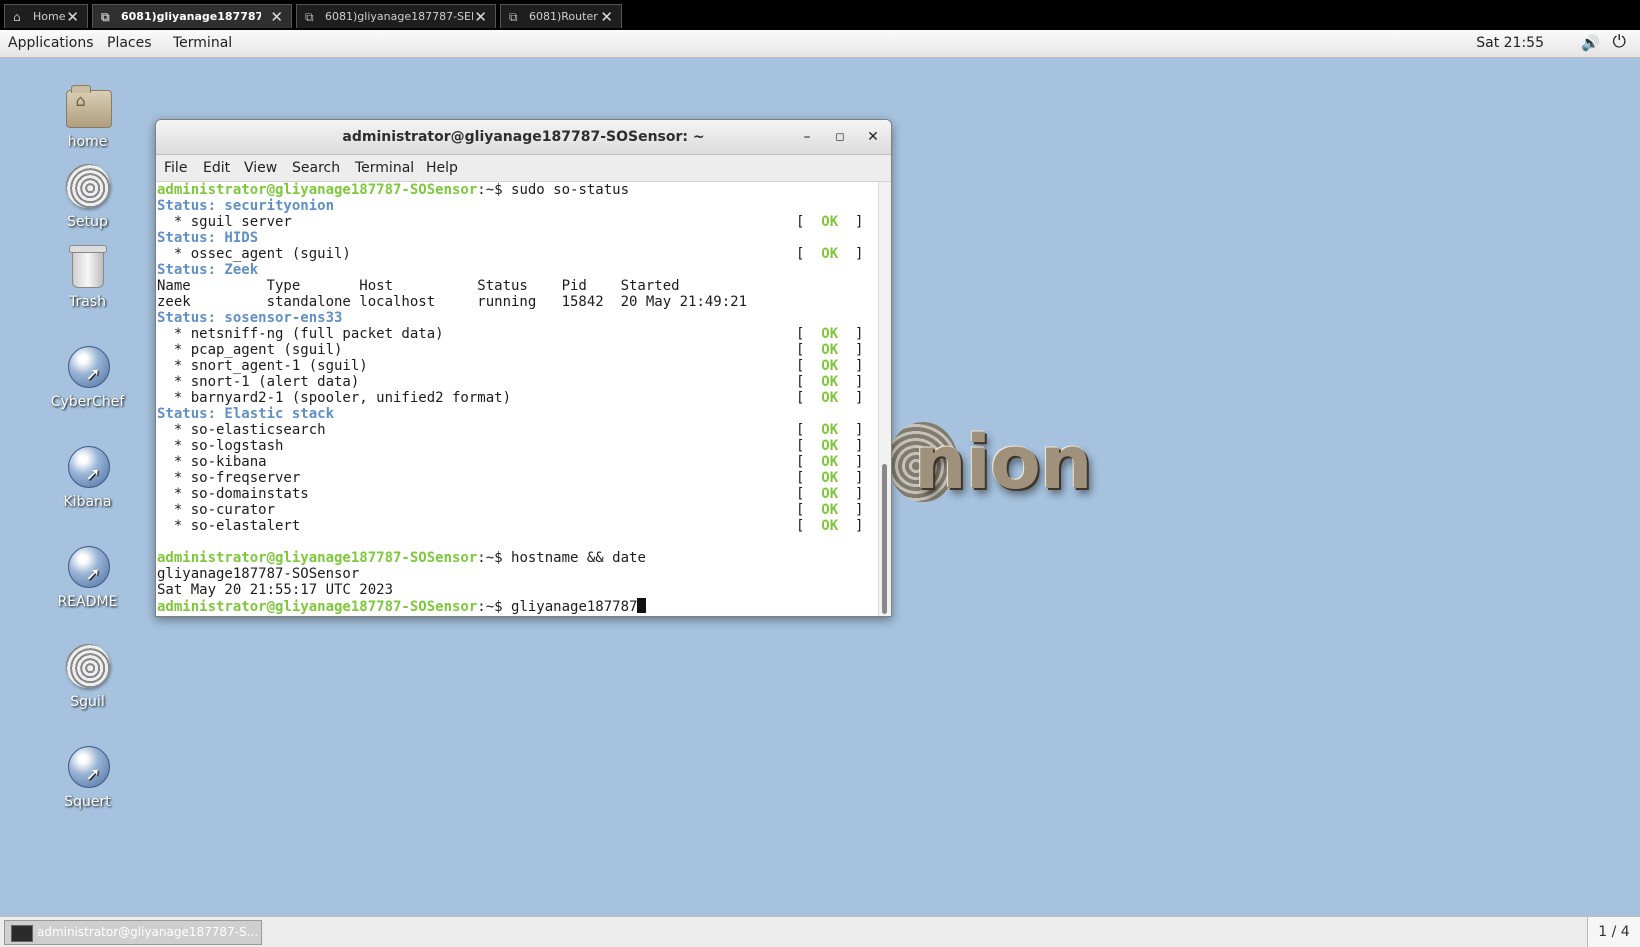 The width and height of the screenshot is (1640, 947). What do you see at coordinates (523, 168) in the screenshot?
I see `terminal-menubar: File Edit View Search Terminal Help` at bounding box center [523, 168].